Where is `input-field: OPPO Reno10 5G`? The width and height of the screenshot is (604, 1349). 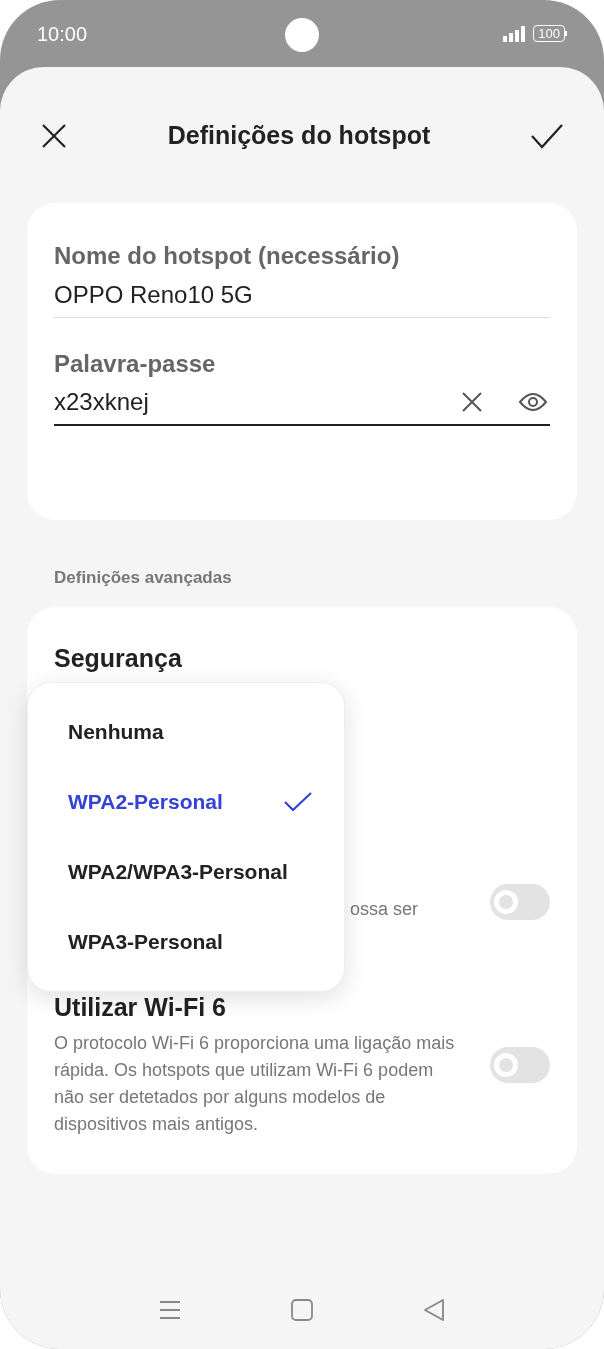 input-field: OPPO Reno10 5G is located at coordinates (302, 295).